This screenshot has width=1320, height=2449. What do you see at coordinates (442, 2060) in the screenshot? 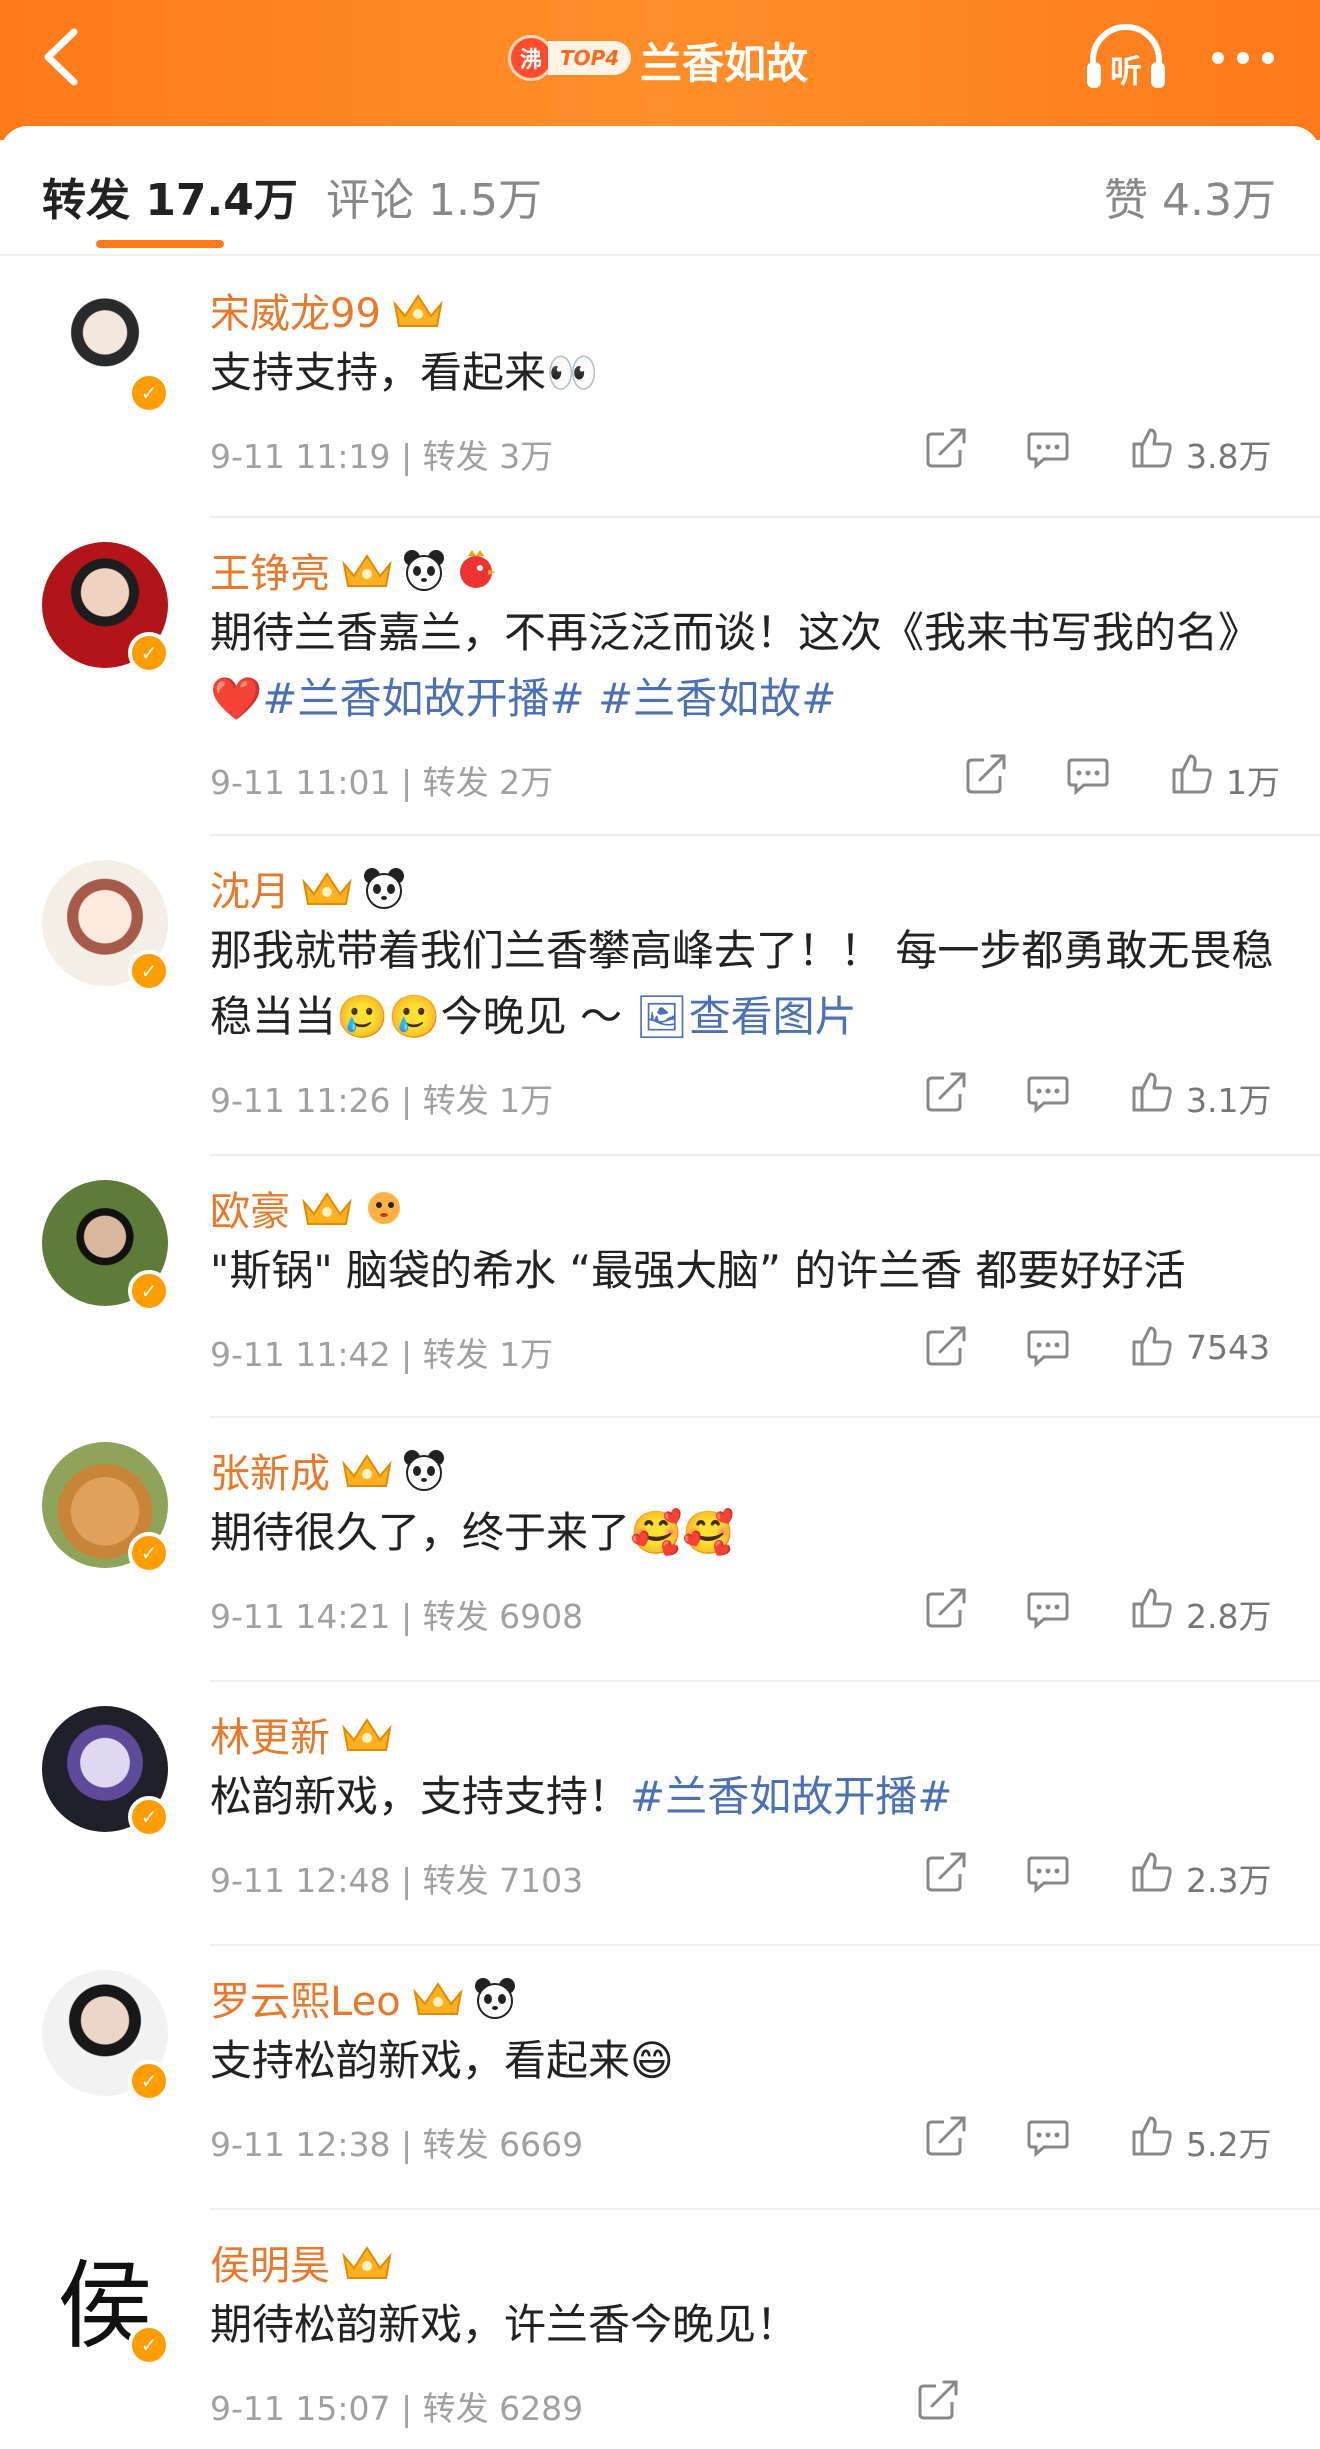
I see `text-segment: 支持松韵新戏，看起来😄` at bounding box center [442, 2060].